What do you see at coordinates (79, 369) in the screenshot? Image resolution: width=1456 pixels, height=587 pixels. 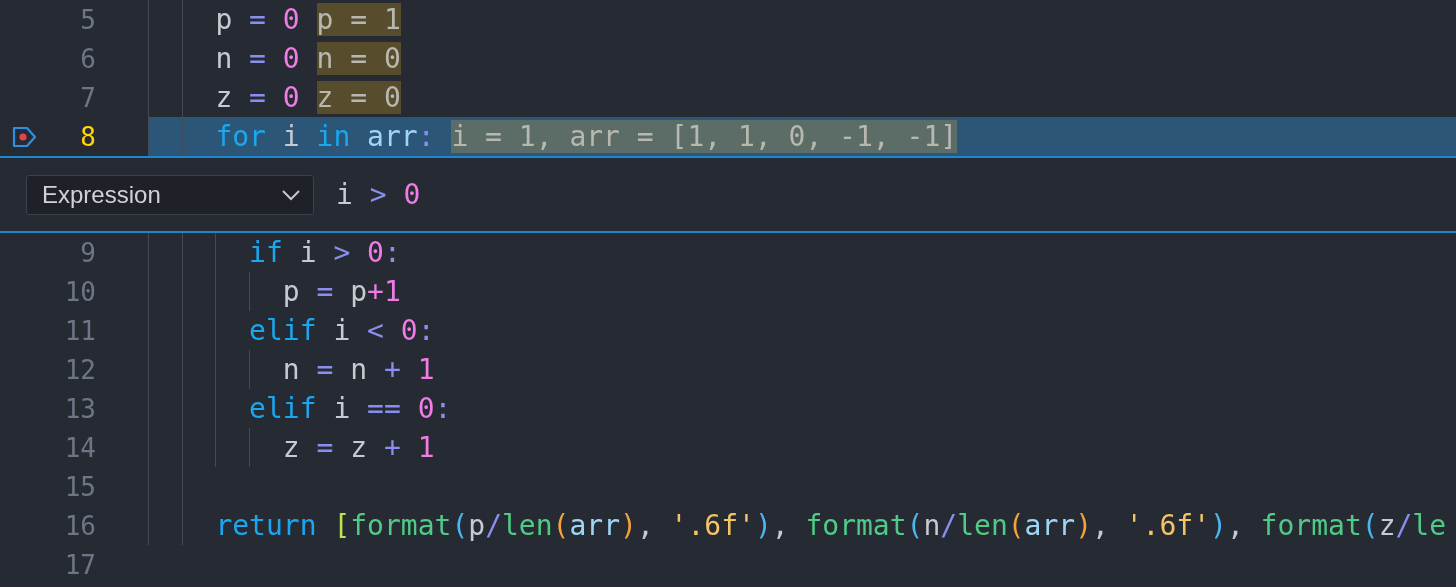 I see `line-number: 12` at bounding box center [79, 369].